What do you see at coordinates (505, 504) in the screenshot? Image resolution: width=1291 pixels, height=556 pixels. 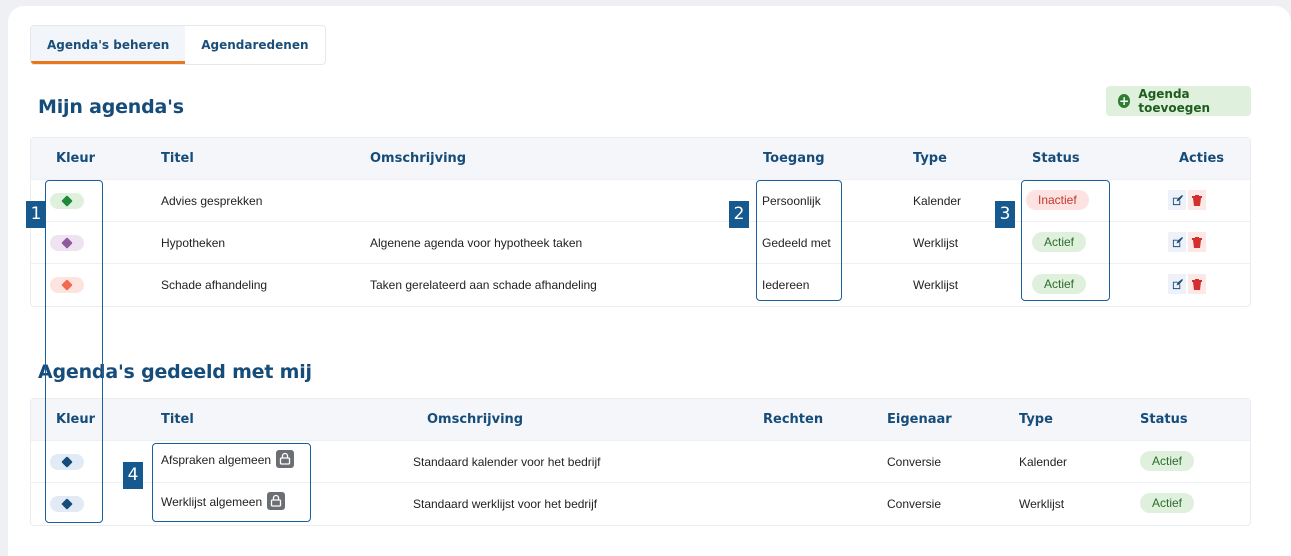 I see `agenda-description: Standaard werklijst voor het bedrijf` at bounding box center [505, 504].